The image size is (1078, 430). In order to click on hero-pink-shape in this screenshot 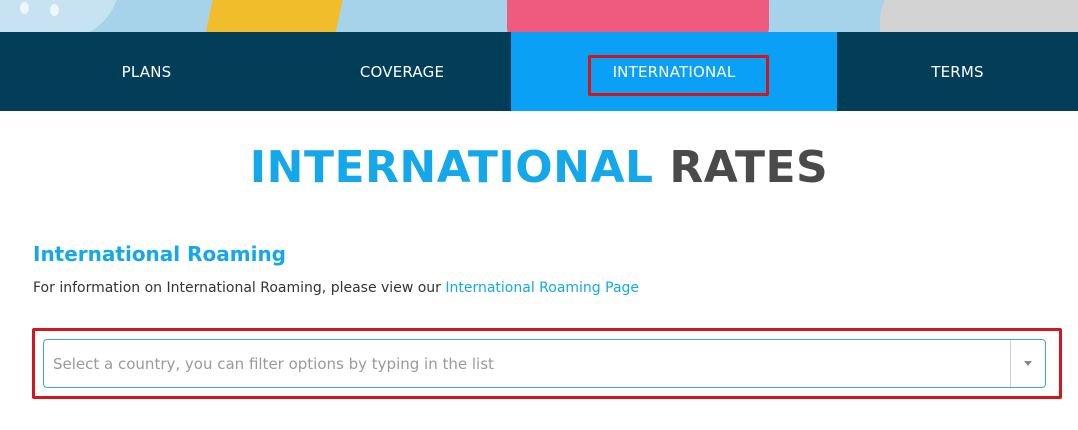, I will do `click(638, 16)`.